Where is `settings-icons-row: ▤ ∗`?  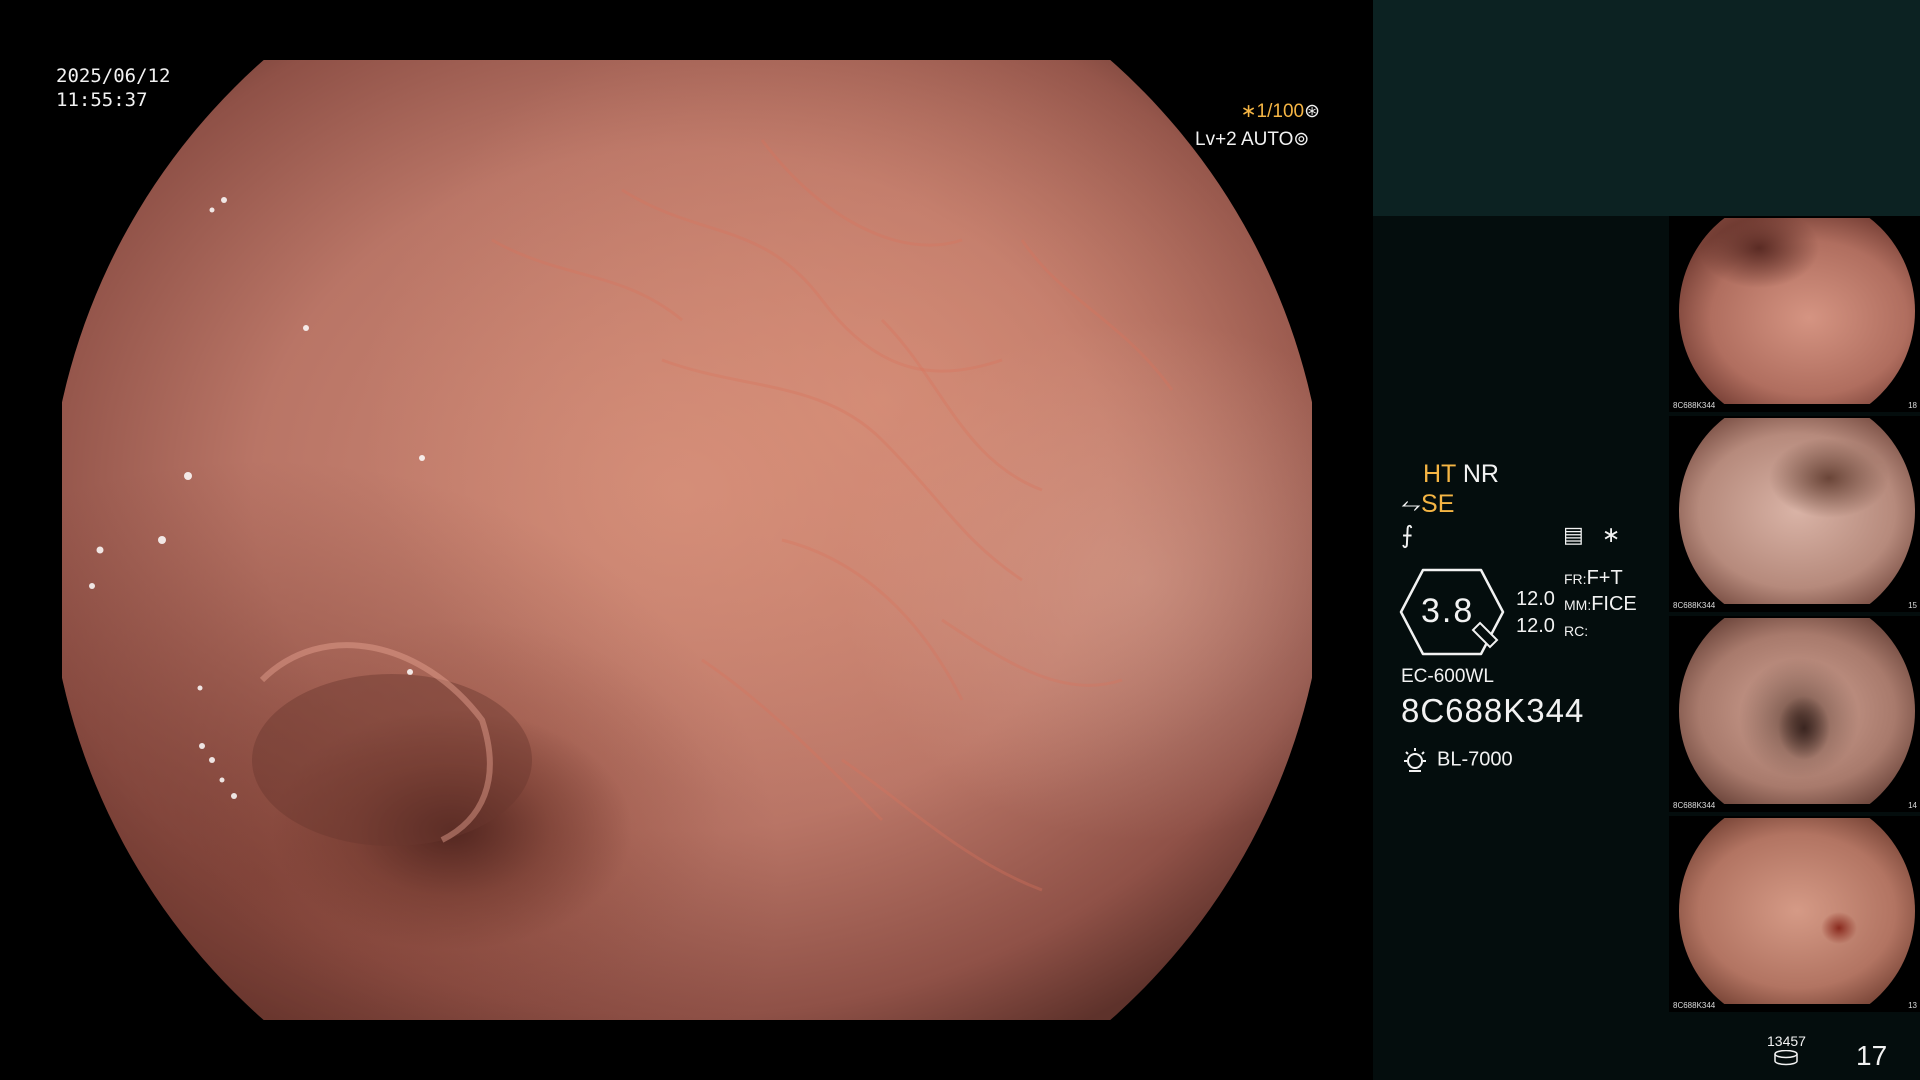
settings-icons-row: ▤ ∗ is located at coordinates (1591, 535).